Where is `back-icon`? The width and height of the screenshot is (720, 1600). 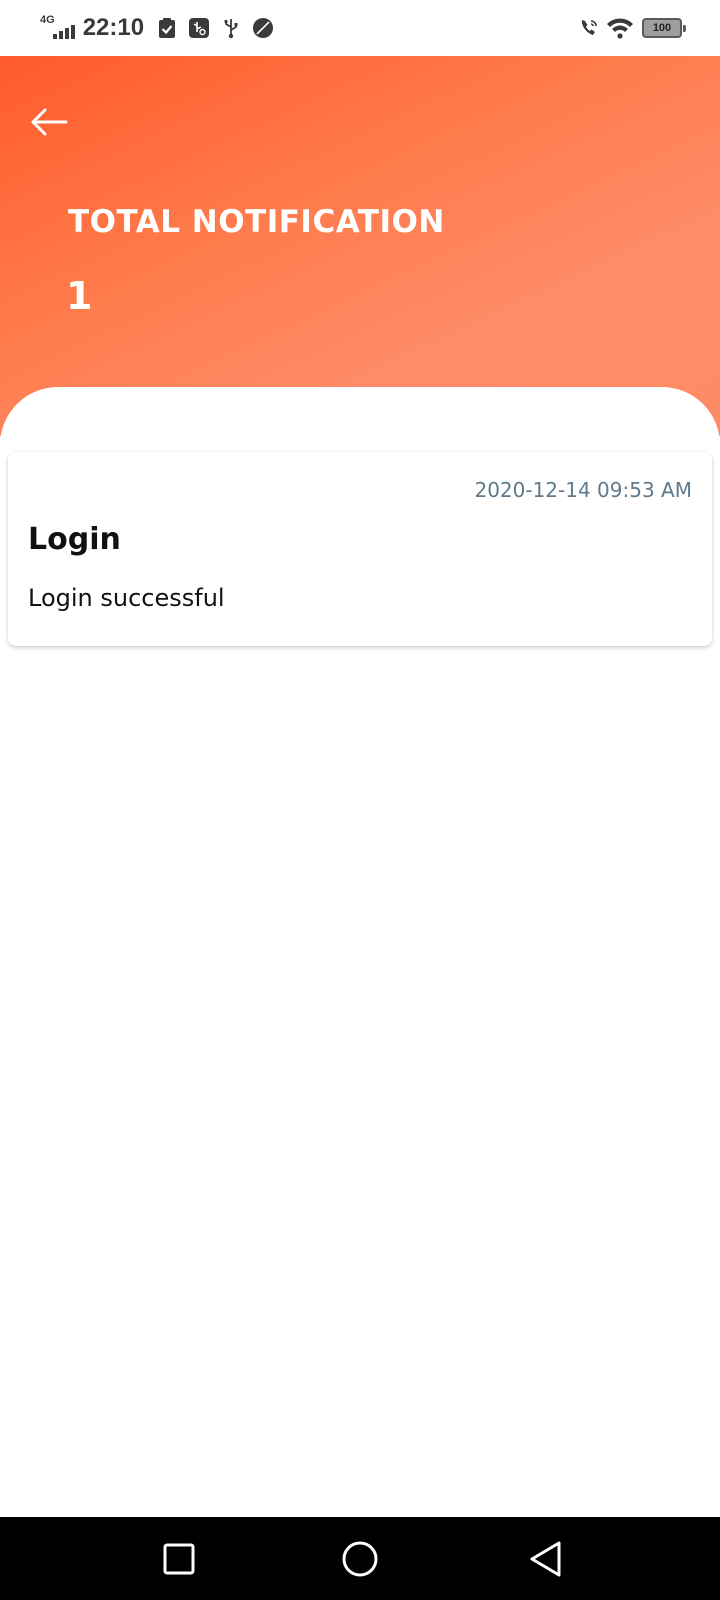
back-icon is located at coordinates (545, 1559).